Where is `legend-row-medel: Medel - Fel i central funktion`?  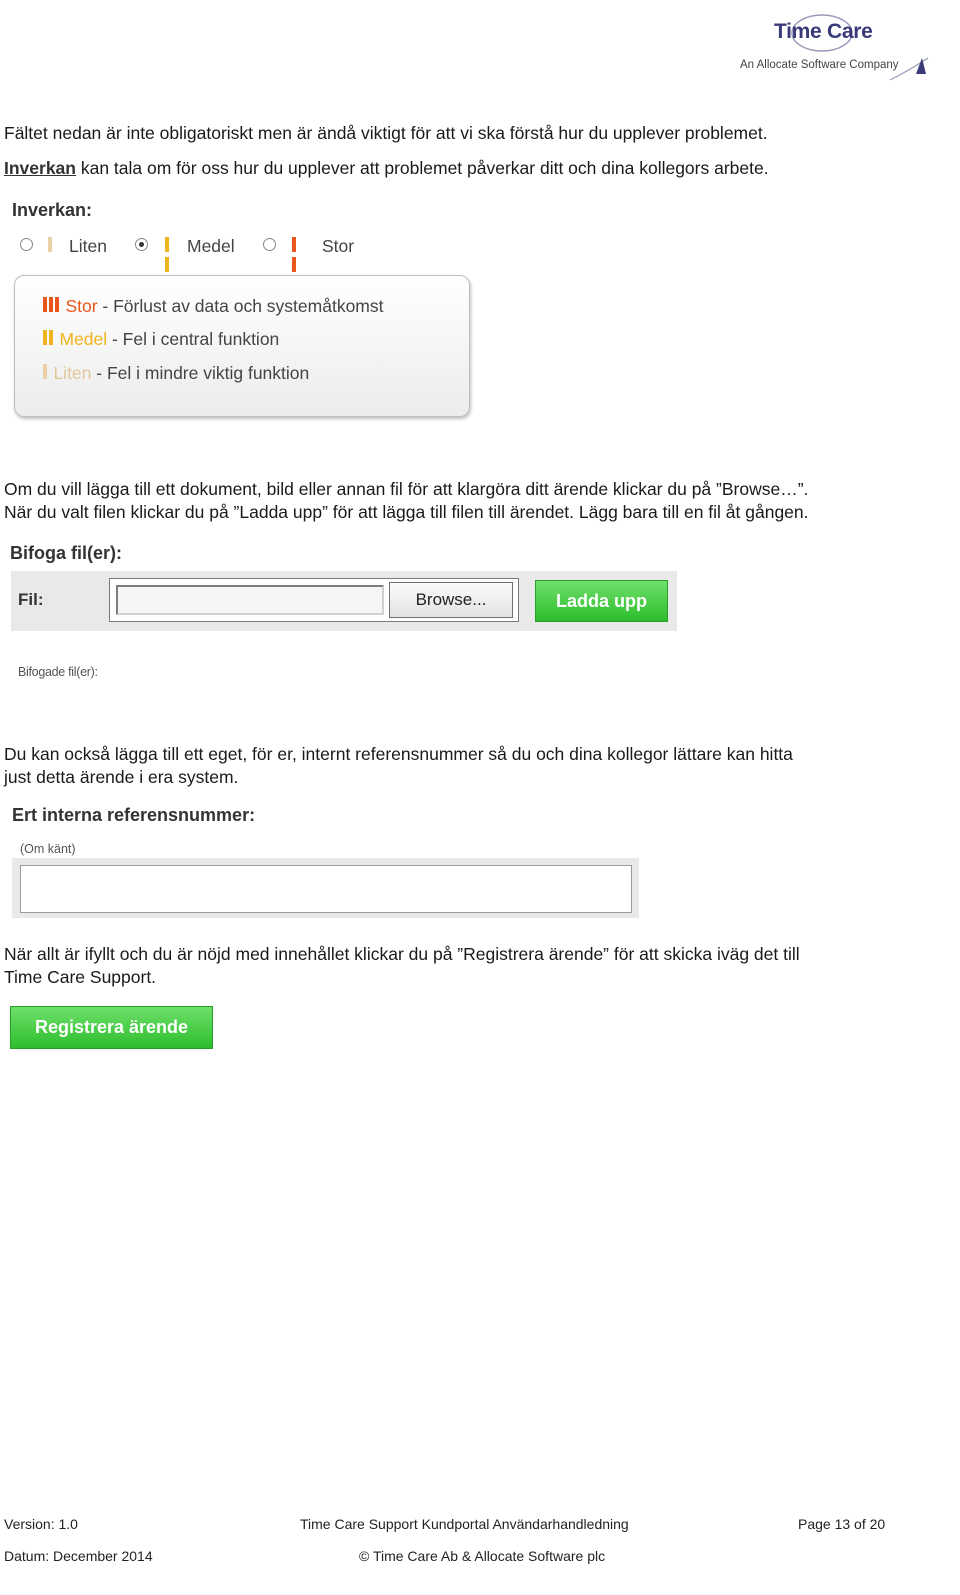
legend-row-medel: Medel - Fel i central funktion is located at coordinates (161, 339).